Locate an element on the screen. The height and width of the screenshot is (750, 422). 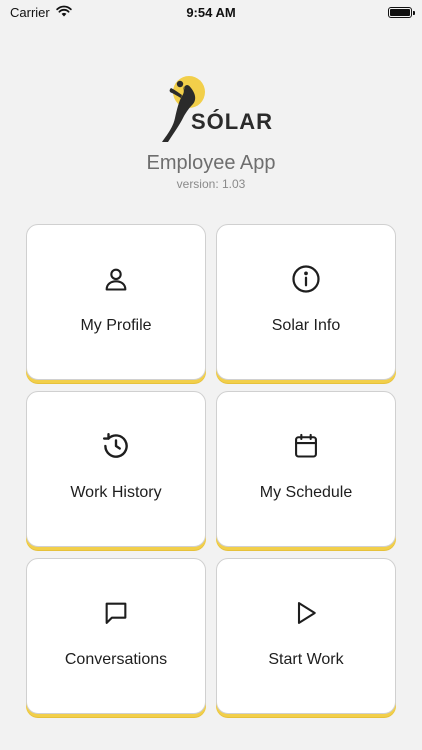
status-bar: Carrier 9:54 AM is located at coordinates (211, 12).